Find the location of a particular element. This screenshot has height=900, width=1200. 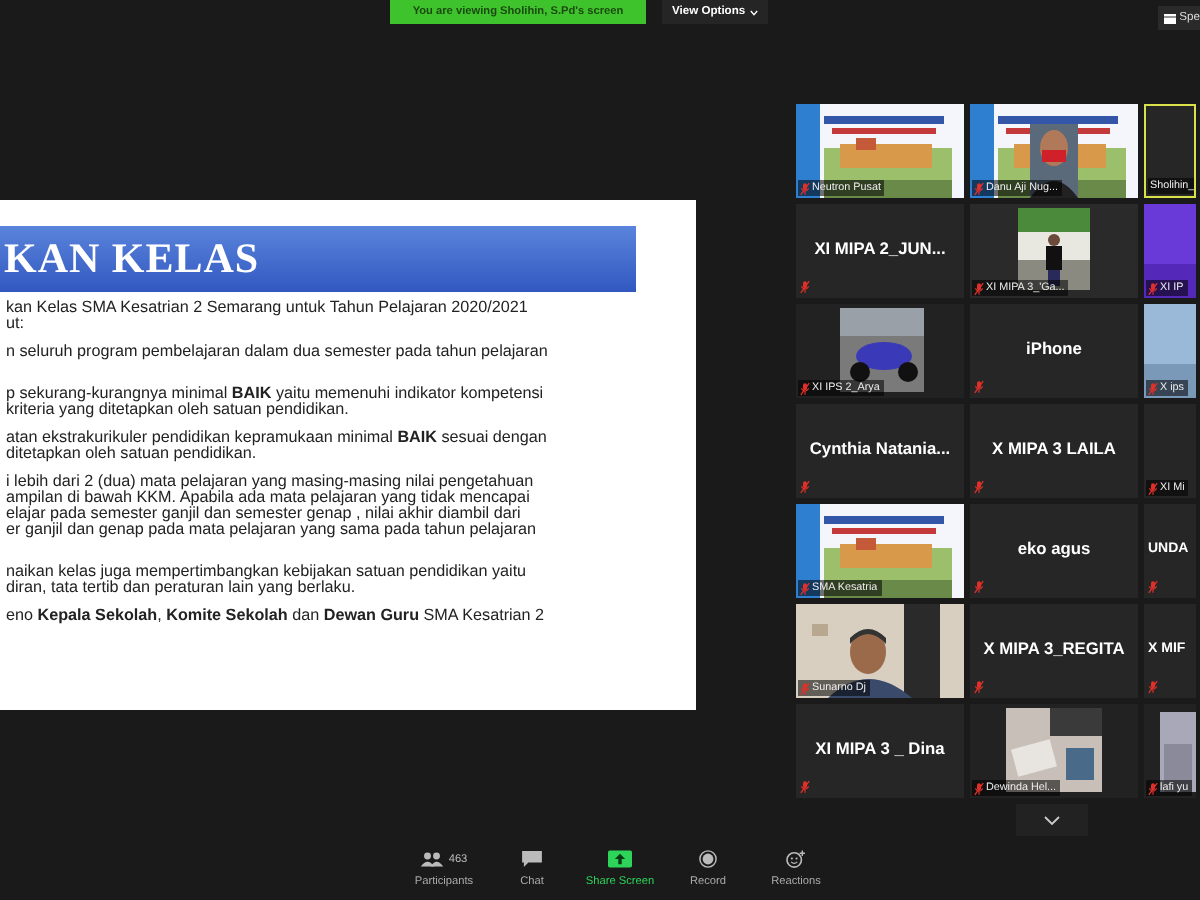

chevron-down-icon is located at coordinates (1052, 820).